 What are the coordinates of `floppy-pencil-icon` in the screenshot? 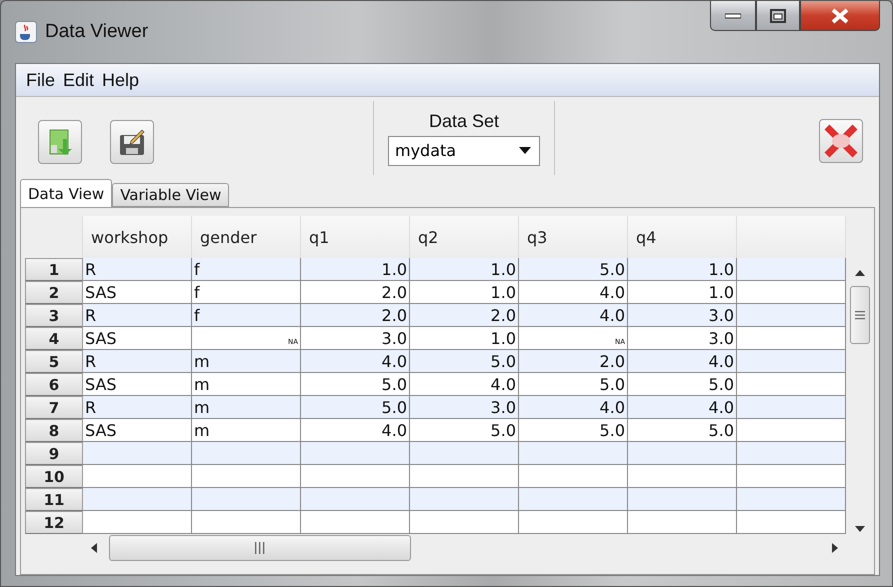 It's located at (132, 142).